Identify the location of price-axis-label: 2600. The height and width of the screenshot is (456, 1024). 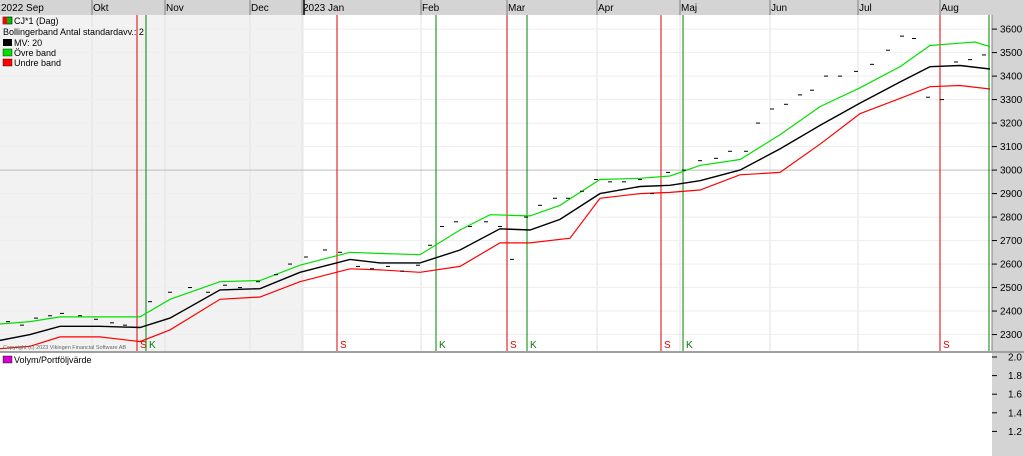
(1011, 265).